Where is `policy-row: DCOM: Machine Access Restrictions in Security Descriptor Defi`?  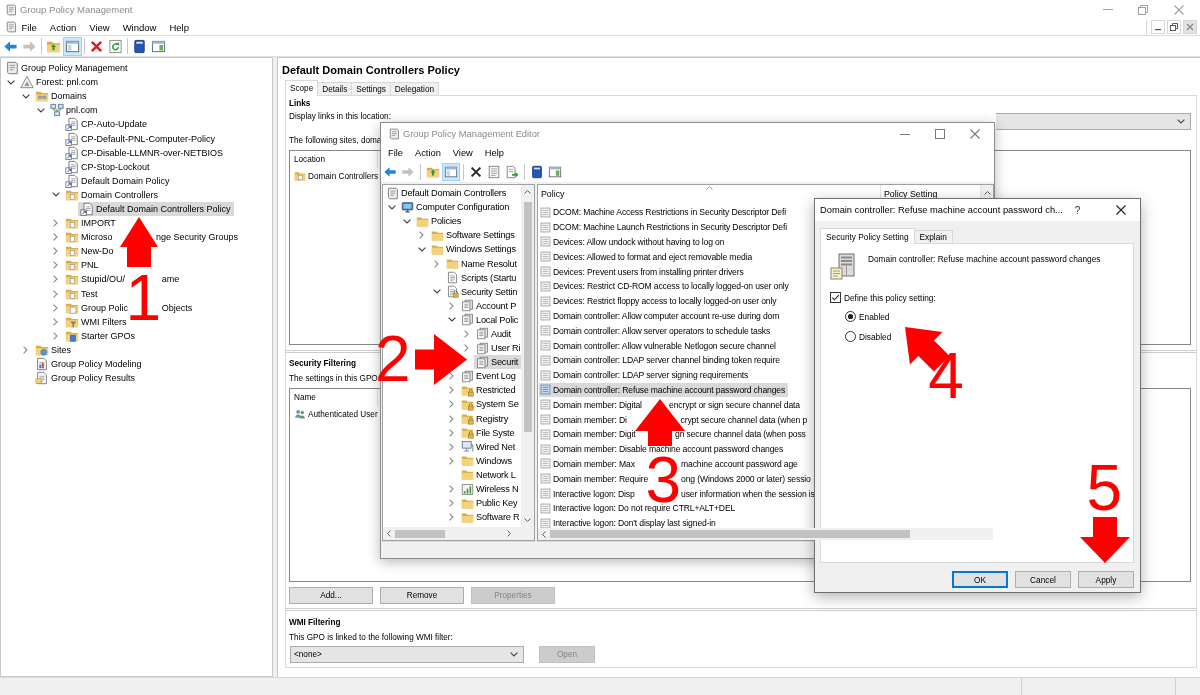 policy-row: DCOM: Machine Access Restrictions in Security Descriptor Defi is located at coordinates (664, 212).